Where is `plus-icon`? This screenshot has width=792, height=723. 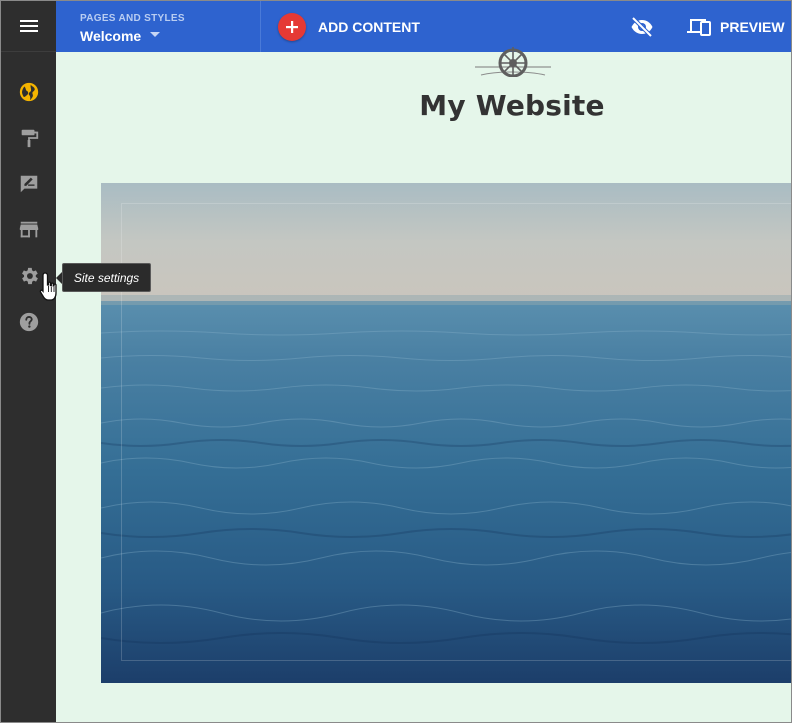
plus-icon is located at coordinates (292, 27).